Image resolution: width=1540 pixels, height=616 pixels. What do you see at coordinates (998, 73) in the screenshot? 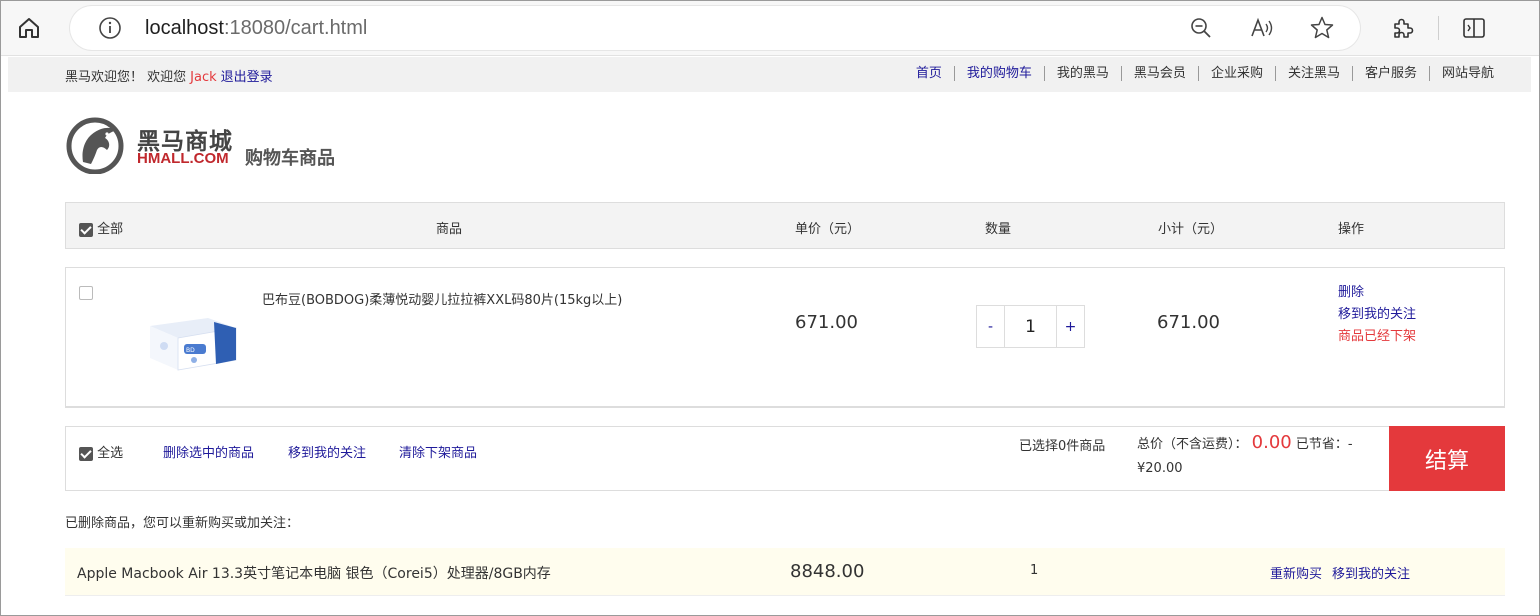
I see `nav-link-my-cart: 我的购物车` at bounding box center [998, 73].